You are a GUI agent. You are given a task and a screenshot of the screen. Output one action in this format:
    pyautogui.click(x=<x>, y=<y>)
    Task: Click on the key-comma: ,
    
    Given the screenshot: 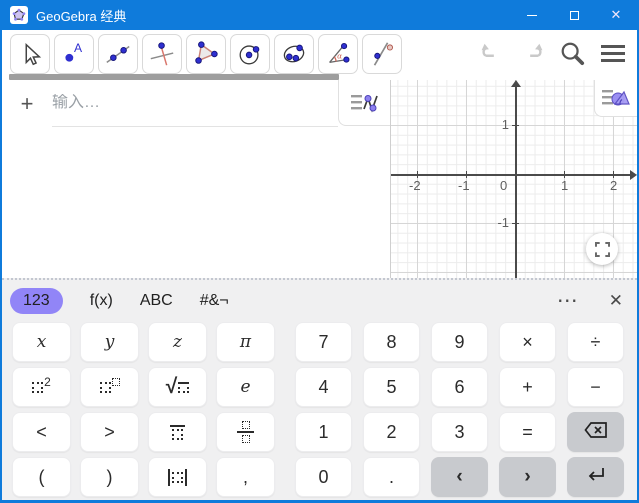 What is the action you would take?
    pyautogui.click(x=245, y=477)
    